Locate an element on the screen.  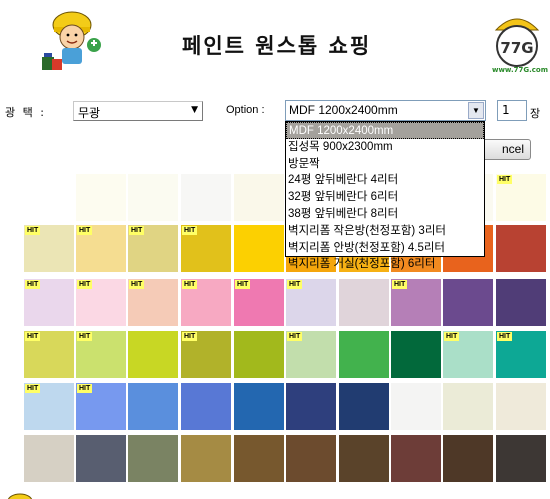
dropdown-option: 벽지리폼 작은방(천정포함) 3리터 is located at coordinates (385, 231).